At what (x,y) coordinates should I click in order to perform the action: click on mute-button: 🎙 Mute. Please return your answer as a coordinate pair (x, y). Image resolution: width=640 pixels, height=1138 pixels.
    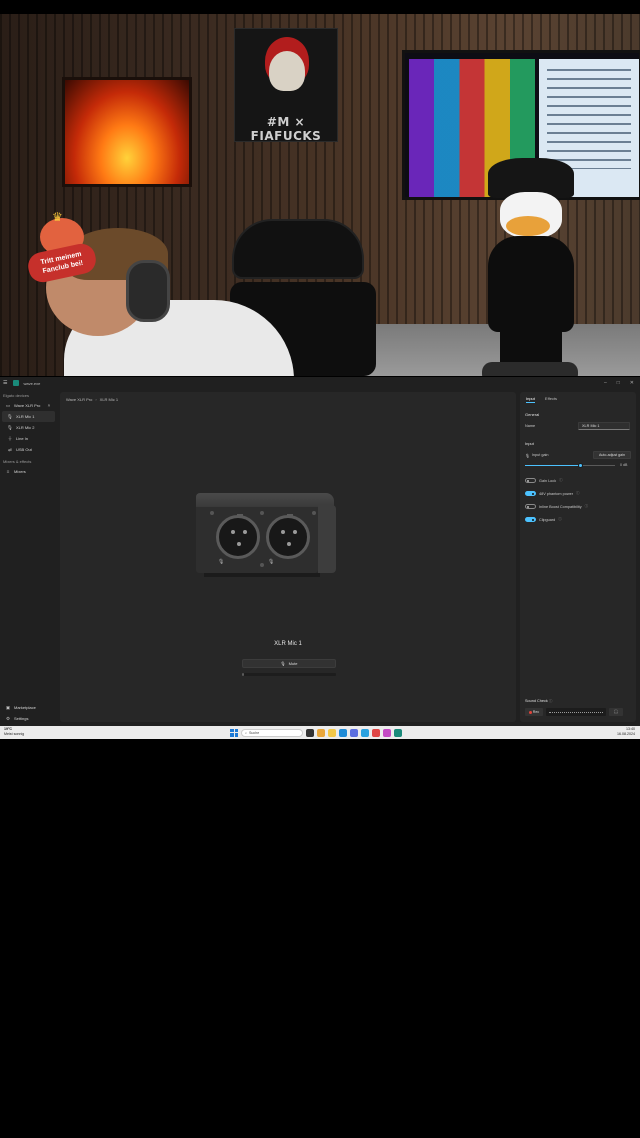
    Looking at the image, I should click on (289, 663).